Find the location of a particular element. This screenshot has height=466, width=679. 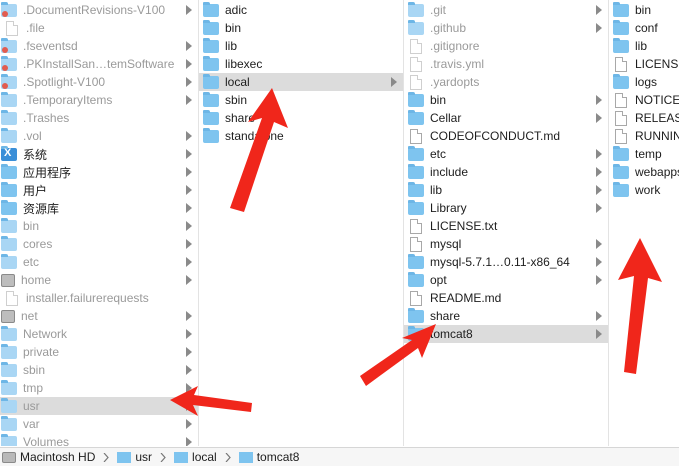

folder-item: Network is located at coordinates (99, 334).